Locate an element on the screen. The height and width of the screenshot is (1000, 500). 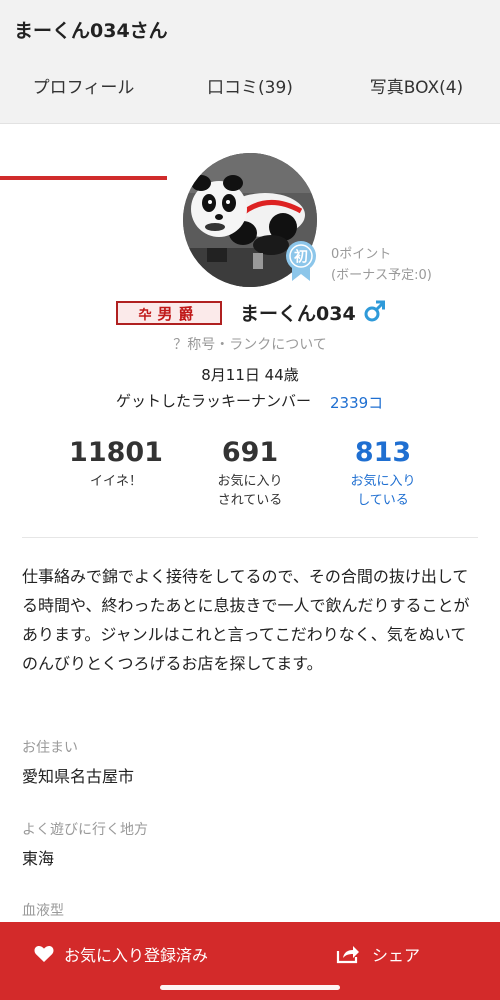
badge-label: 初 is located at coordinates (301, 257).